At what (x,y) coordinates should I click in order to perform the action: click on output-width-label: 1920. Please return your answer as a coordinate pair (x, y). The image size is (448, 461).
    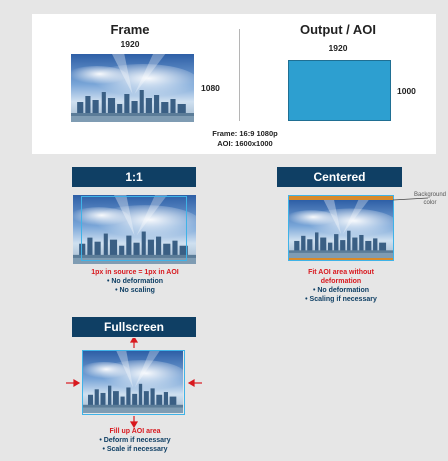
    Looking at the image, I should click on (338, 48).